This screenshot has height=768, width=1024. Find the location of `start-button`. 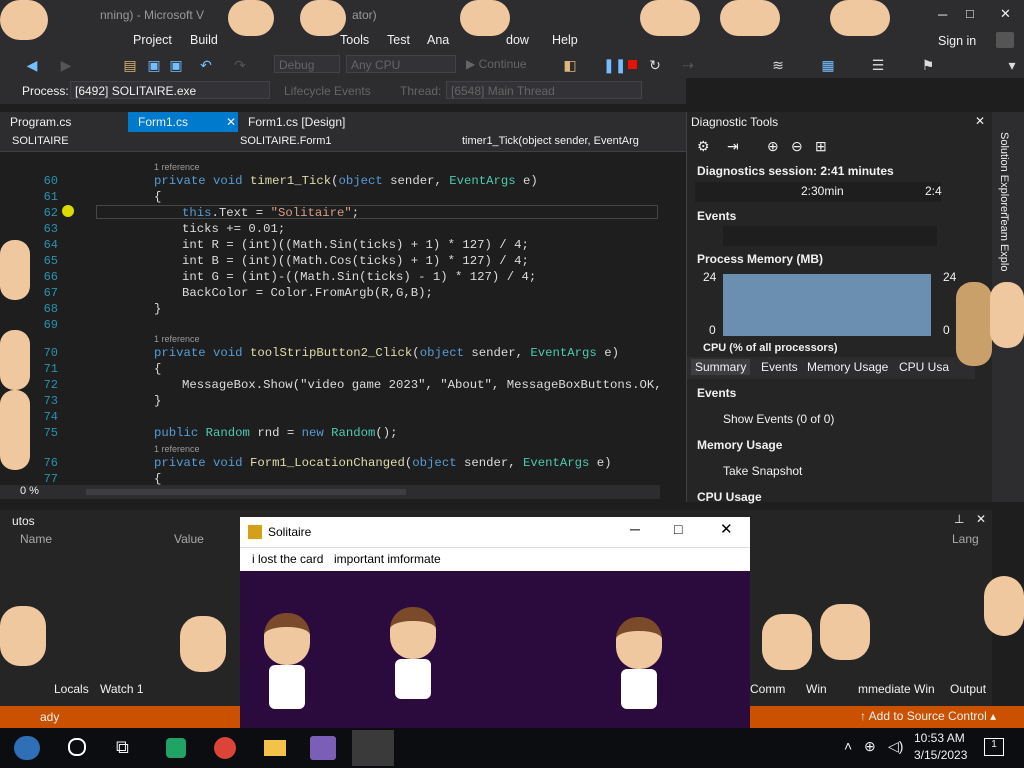

start-button is located at coordinates (27, 748).